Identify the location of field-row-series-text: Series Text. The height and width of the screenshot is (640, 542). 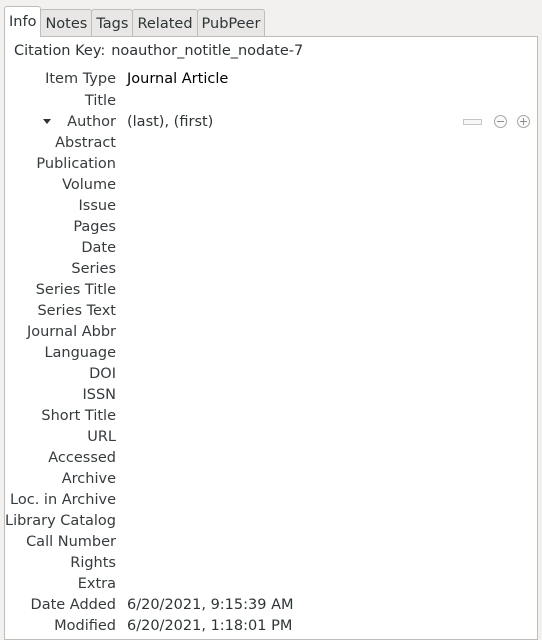
(271, 311).